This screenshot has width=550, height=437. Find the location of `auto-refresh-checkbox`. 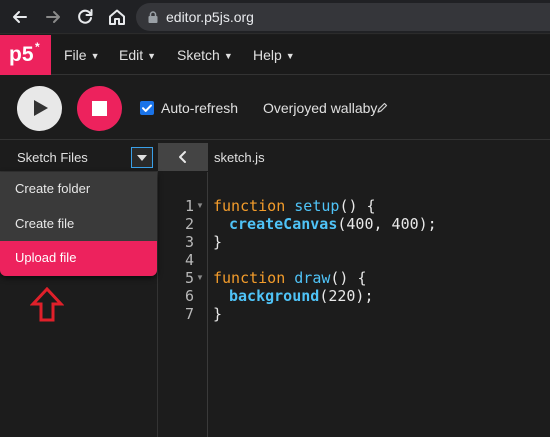

auto-refresh-checkbox is located at coordinates (147, 108).